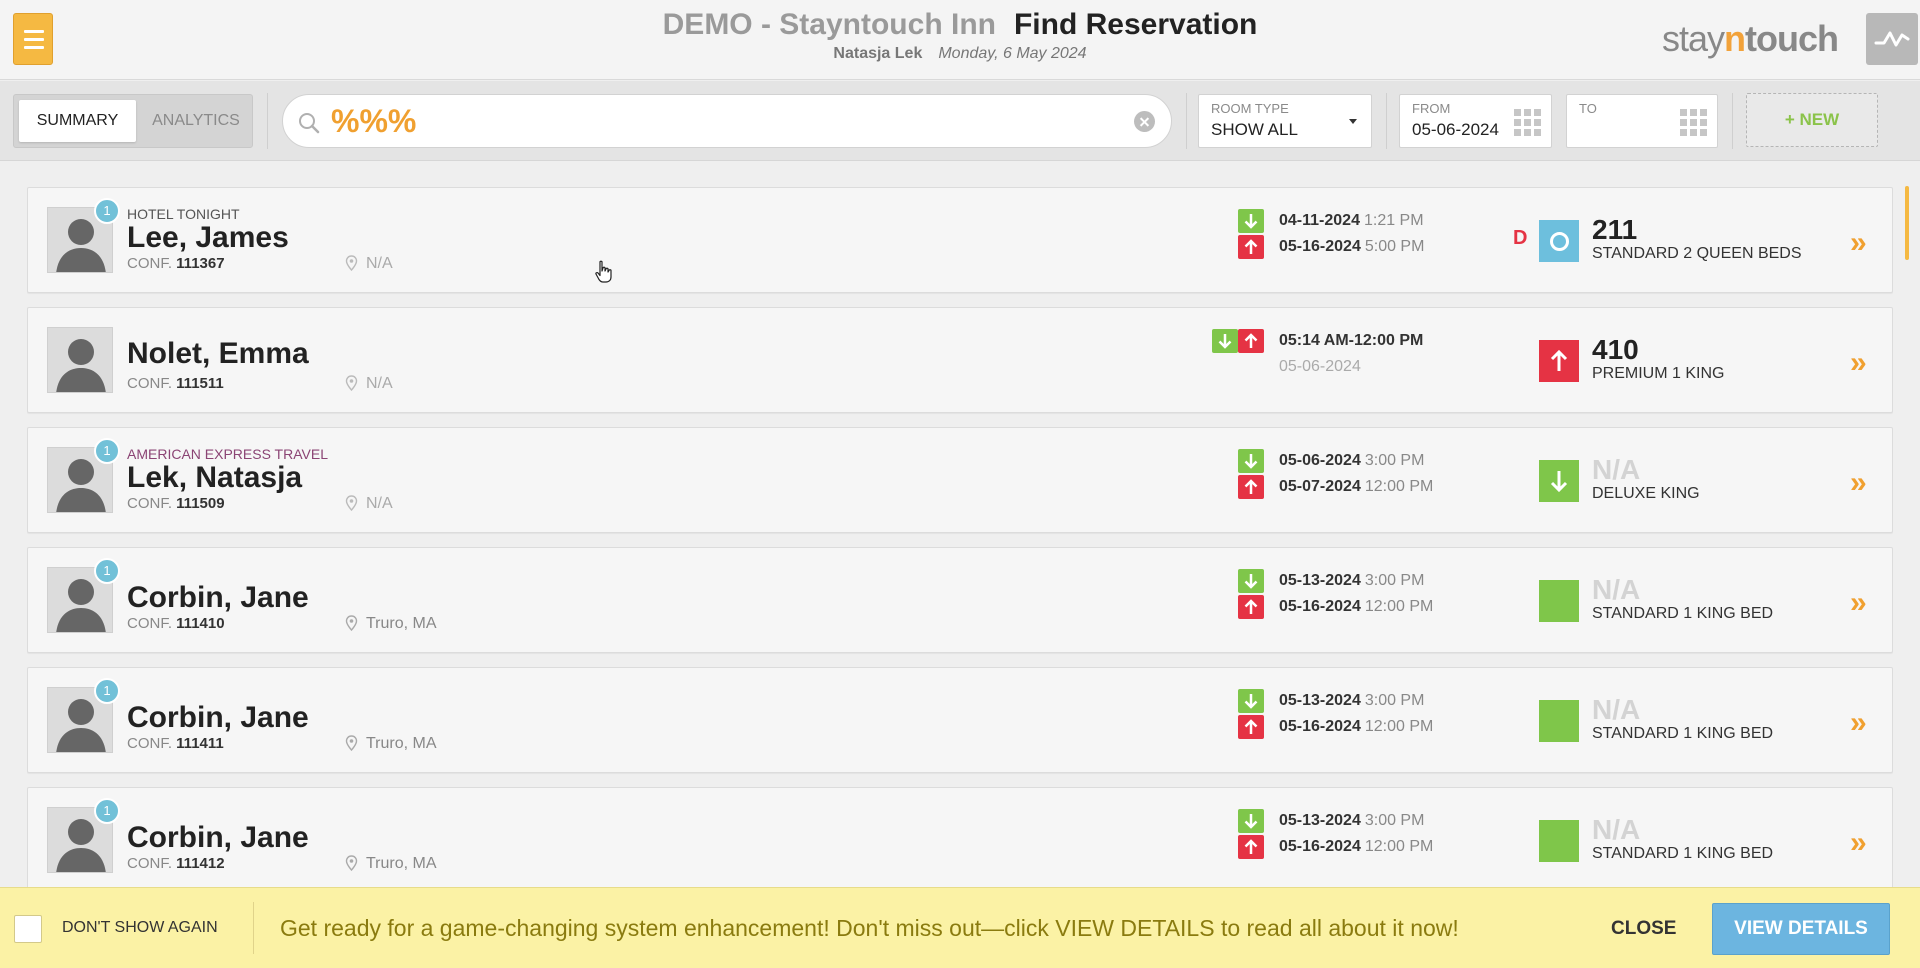 The height and width of the screenshot is (968, 1920). Describe the element at coordinates (1352, 460) in the screenshot. I see `arrival-datetime: 05-06-2024 3:00 PM` at that location.